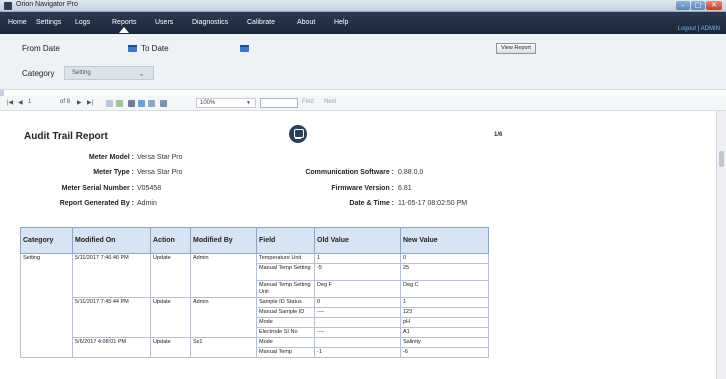 The image size is (726, 379). Describe the element at coordinates (113, 172) in the screenshot. I see `meter-type-label: Meter Type :` at that location.